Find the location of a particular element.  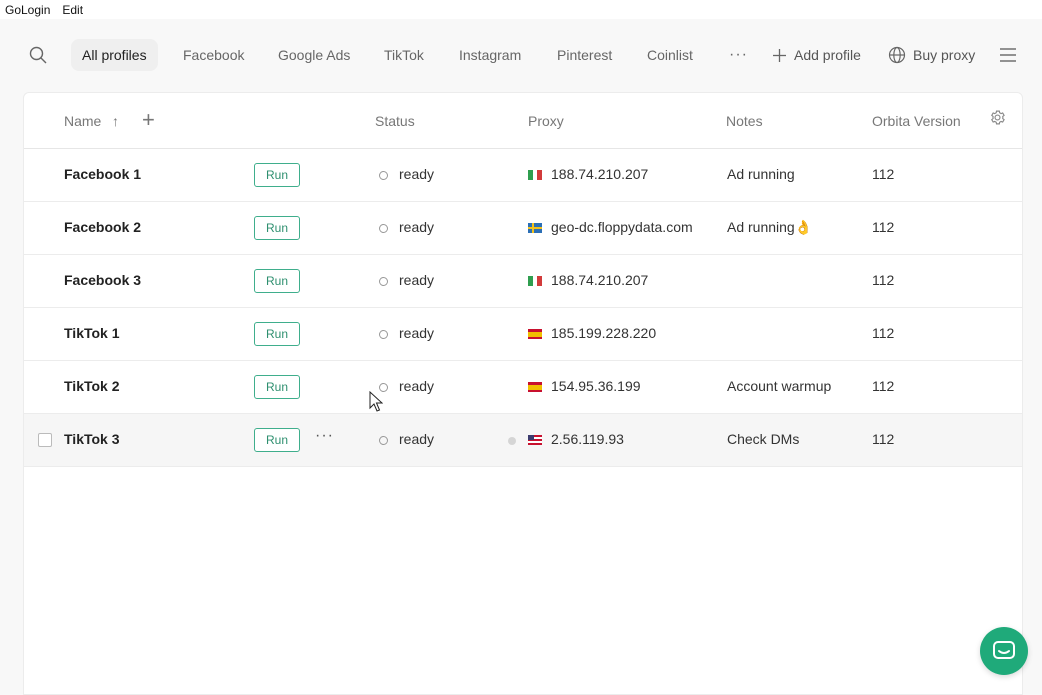

profile-proxy: 185.199.228.220 is located at coordinates (603, 333).